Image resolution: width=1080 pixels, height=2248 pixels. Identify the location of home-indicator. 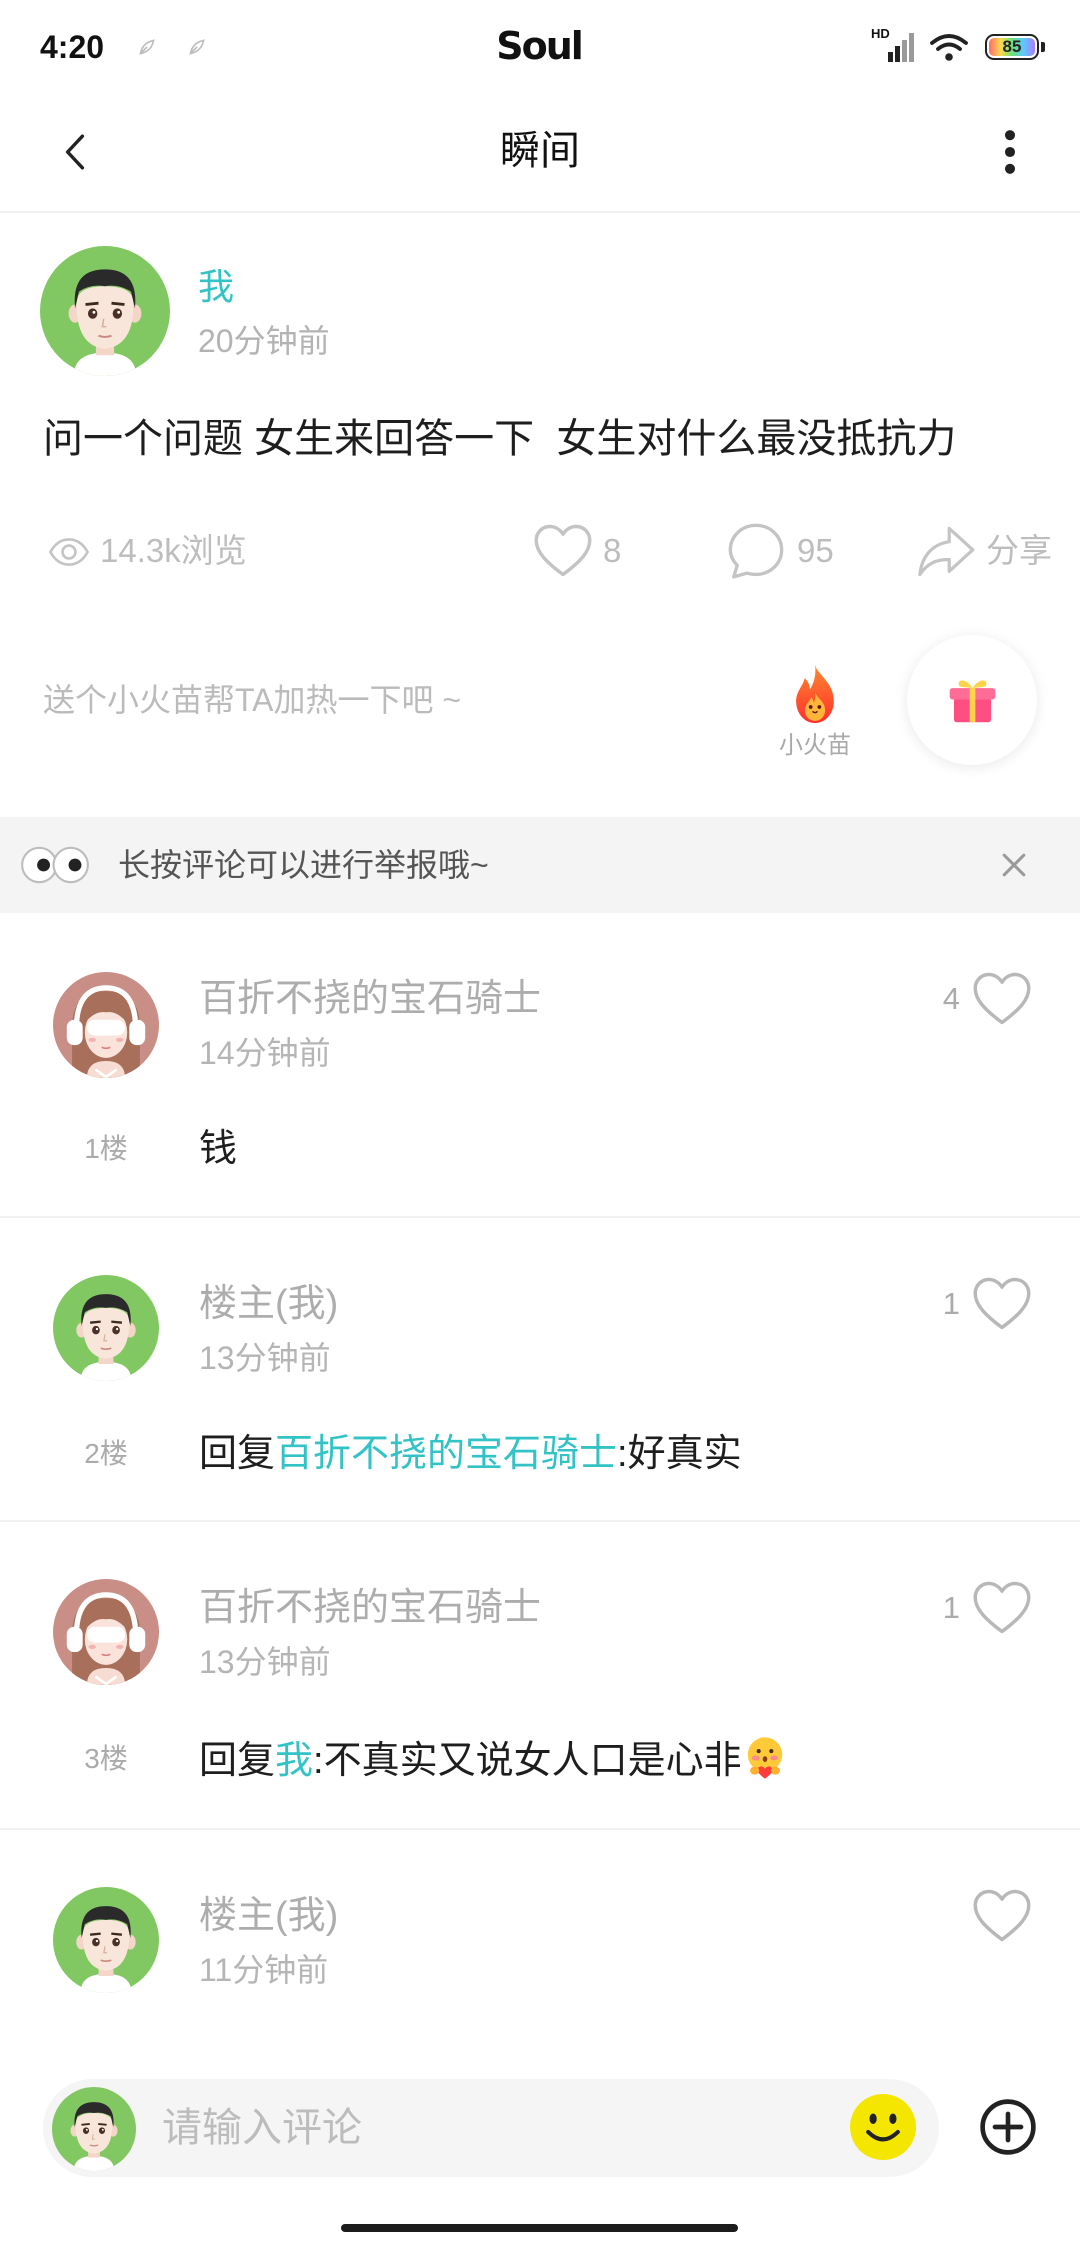
(539, 2228).